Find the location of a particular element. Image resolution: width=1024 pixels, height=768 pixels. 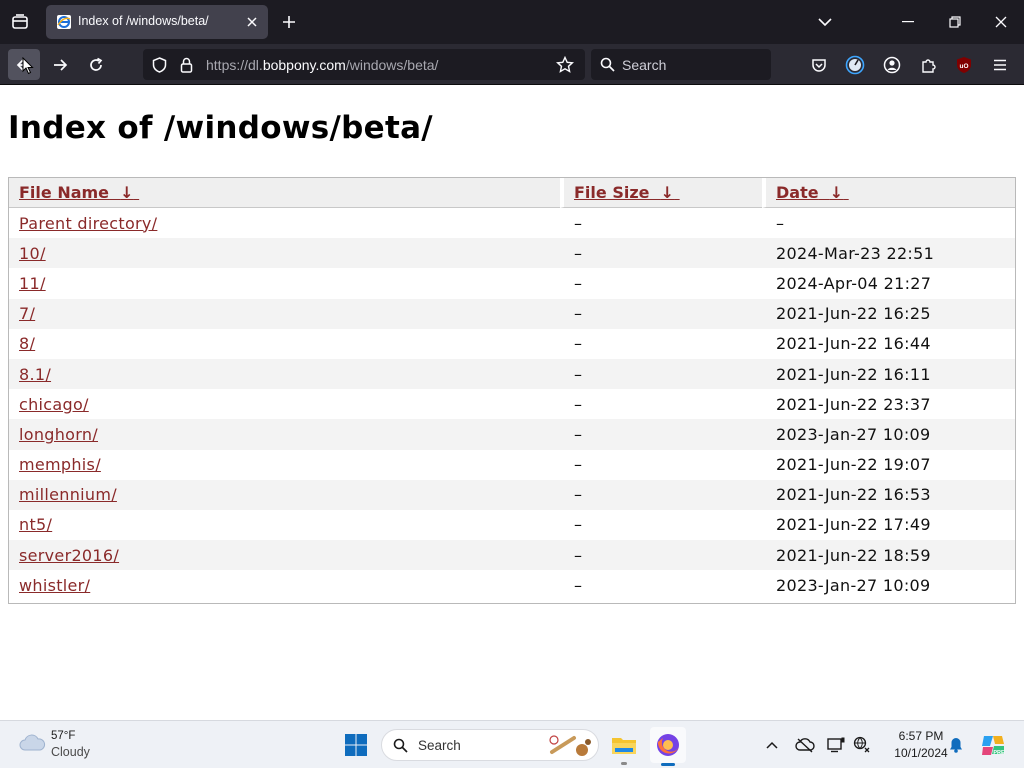

network-tray-icon is located at coordinates (862, 745).